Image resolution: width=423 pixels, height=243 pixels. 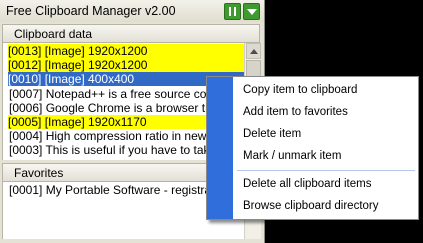 What do you see at coordinates (326, 170) in the screenshot?
I see `menu-separator` at bounding box center [326, 170].